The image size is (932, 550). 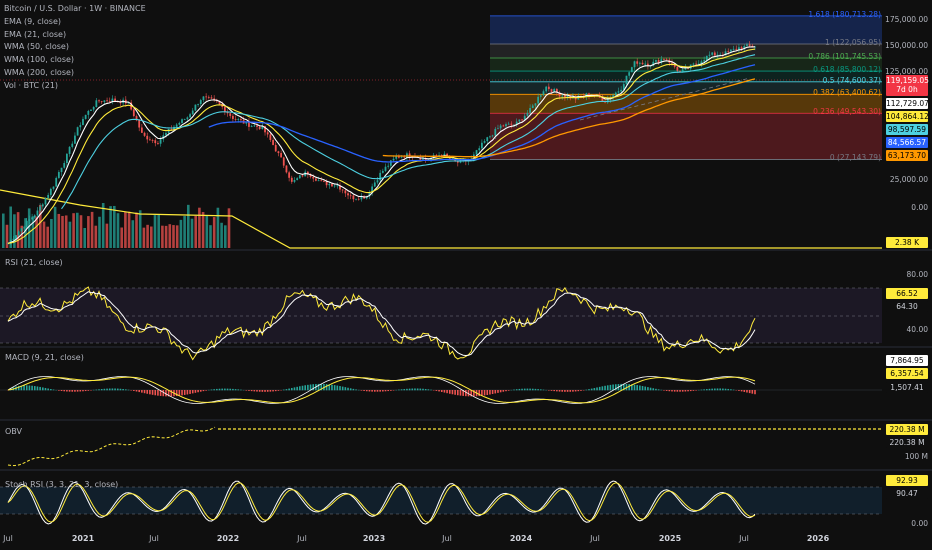 I want to click on stoch-band, so click(x=441, y=500).